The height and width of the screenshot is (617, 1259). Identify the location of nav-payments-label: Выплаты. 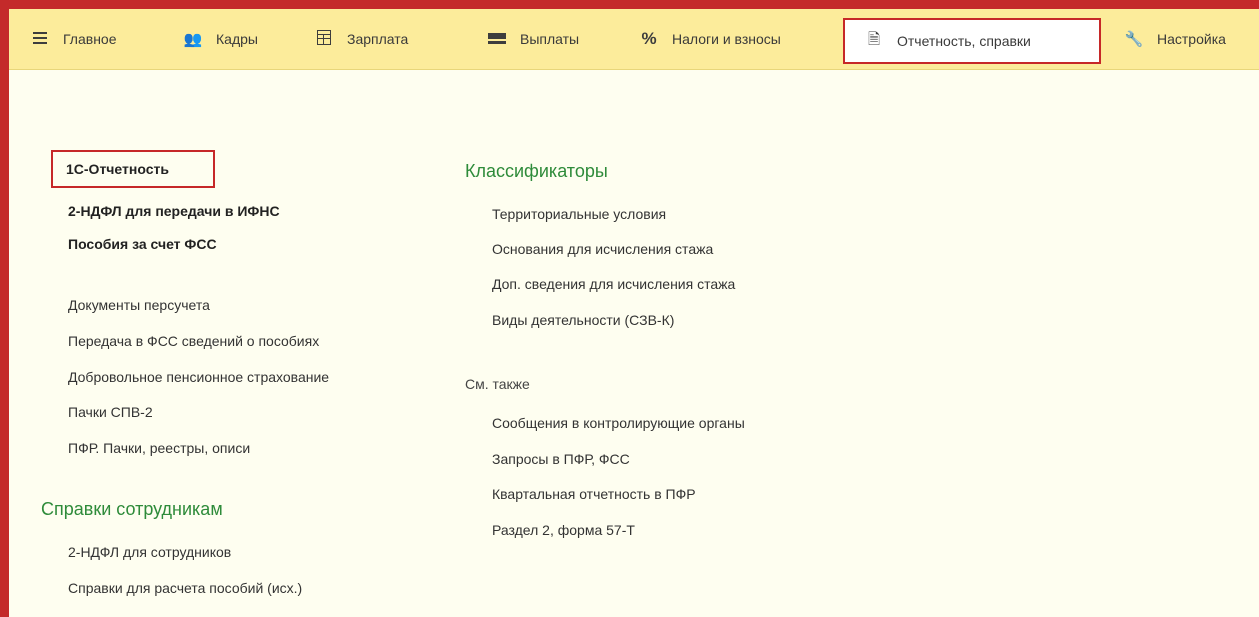
(550, 39).